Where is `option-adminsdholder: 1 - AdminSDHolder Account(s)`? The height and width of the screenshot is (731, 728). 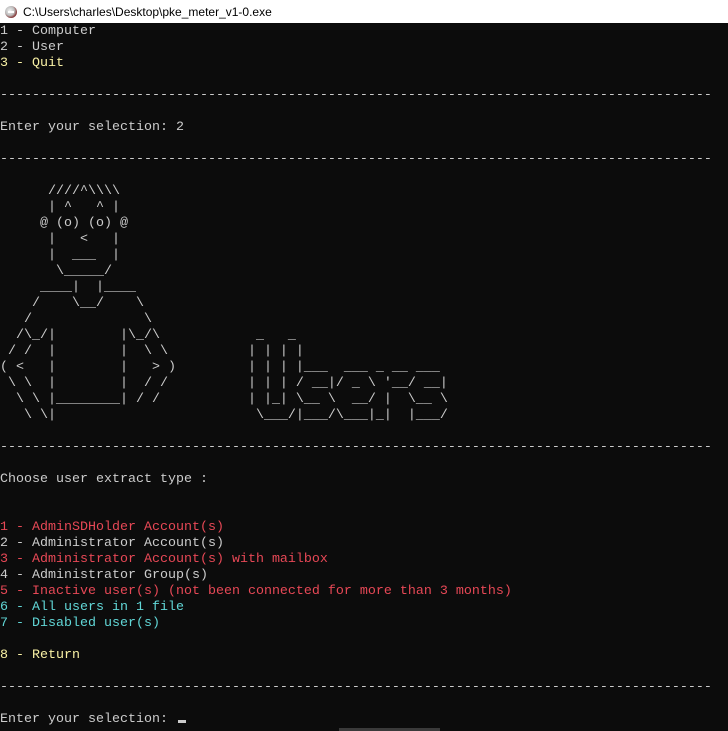
option-adminsdholder: 1 - AdminSDHolder Account(s) is located at coordinates (112, 527).